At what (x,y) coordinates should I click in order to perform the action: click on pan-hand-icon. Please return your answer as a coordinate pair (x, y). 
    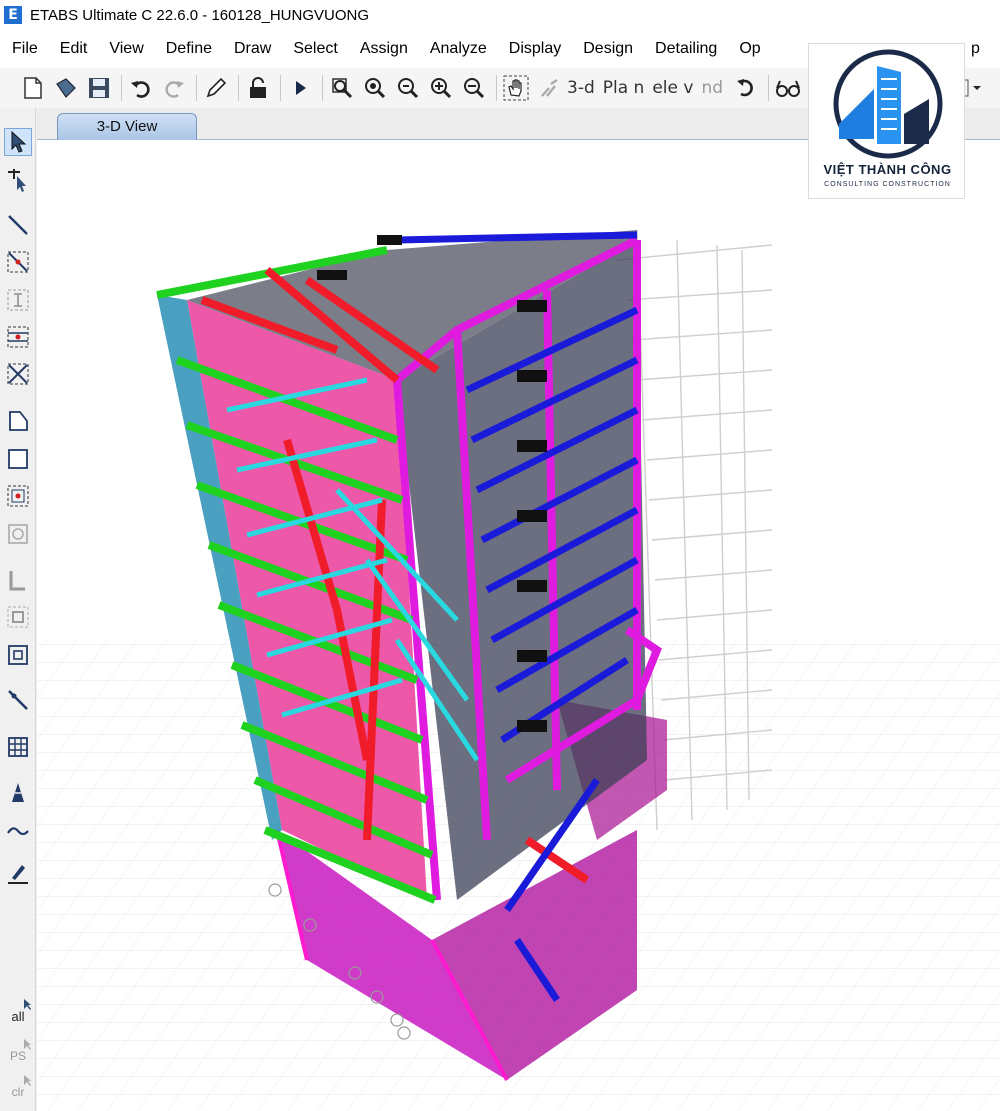
    Looking at the image, I should click on (516, 88).